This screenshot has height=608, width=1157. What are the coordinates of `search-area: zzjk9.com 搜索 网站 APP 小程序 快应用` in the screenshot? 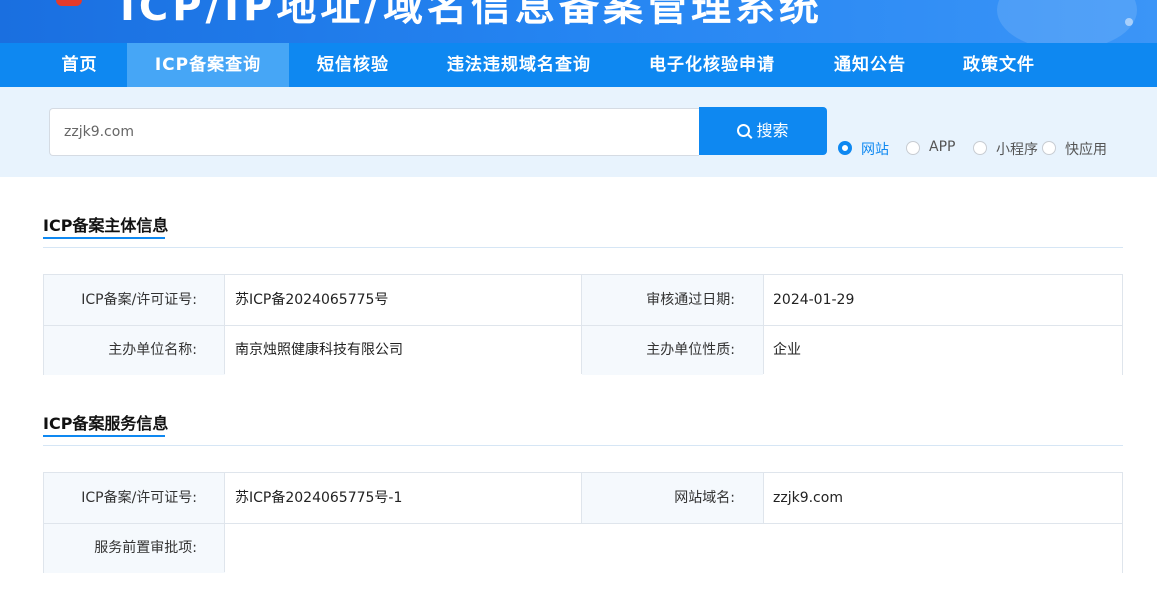 It's located at (578, 132).